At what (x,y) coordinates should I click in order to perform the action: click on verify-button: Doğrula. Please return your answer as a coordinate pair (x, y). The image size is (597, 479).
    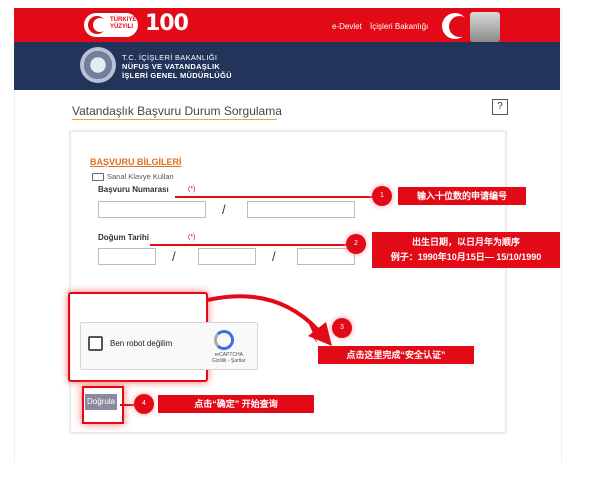
    Looking at the image, I should click on (101, 402).